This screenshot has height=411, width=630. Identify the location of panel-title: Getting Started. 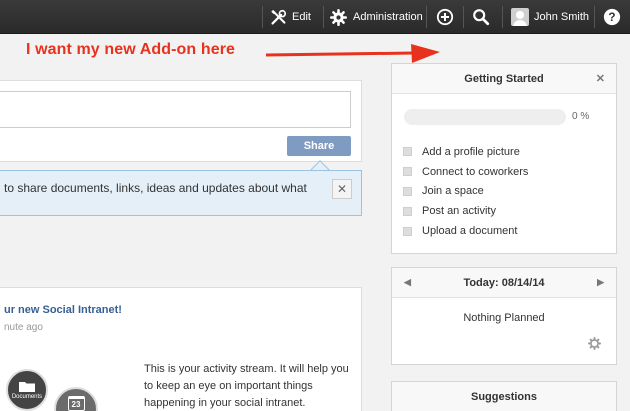
(504, 78).